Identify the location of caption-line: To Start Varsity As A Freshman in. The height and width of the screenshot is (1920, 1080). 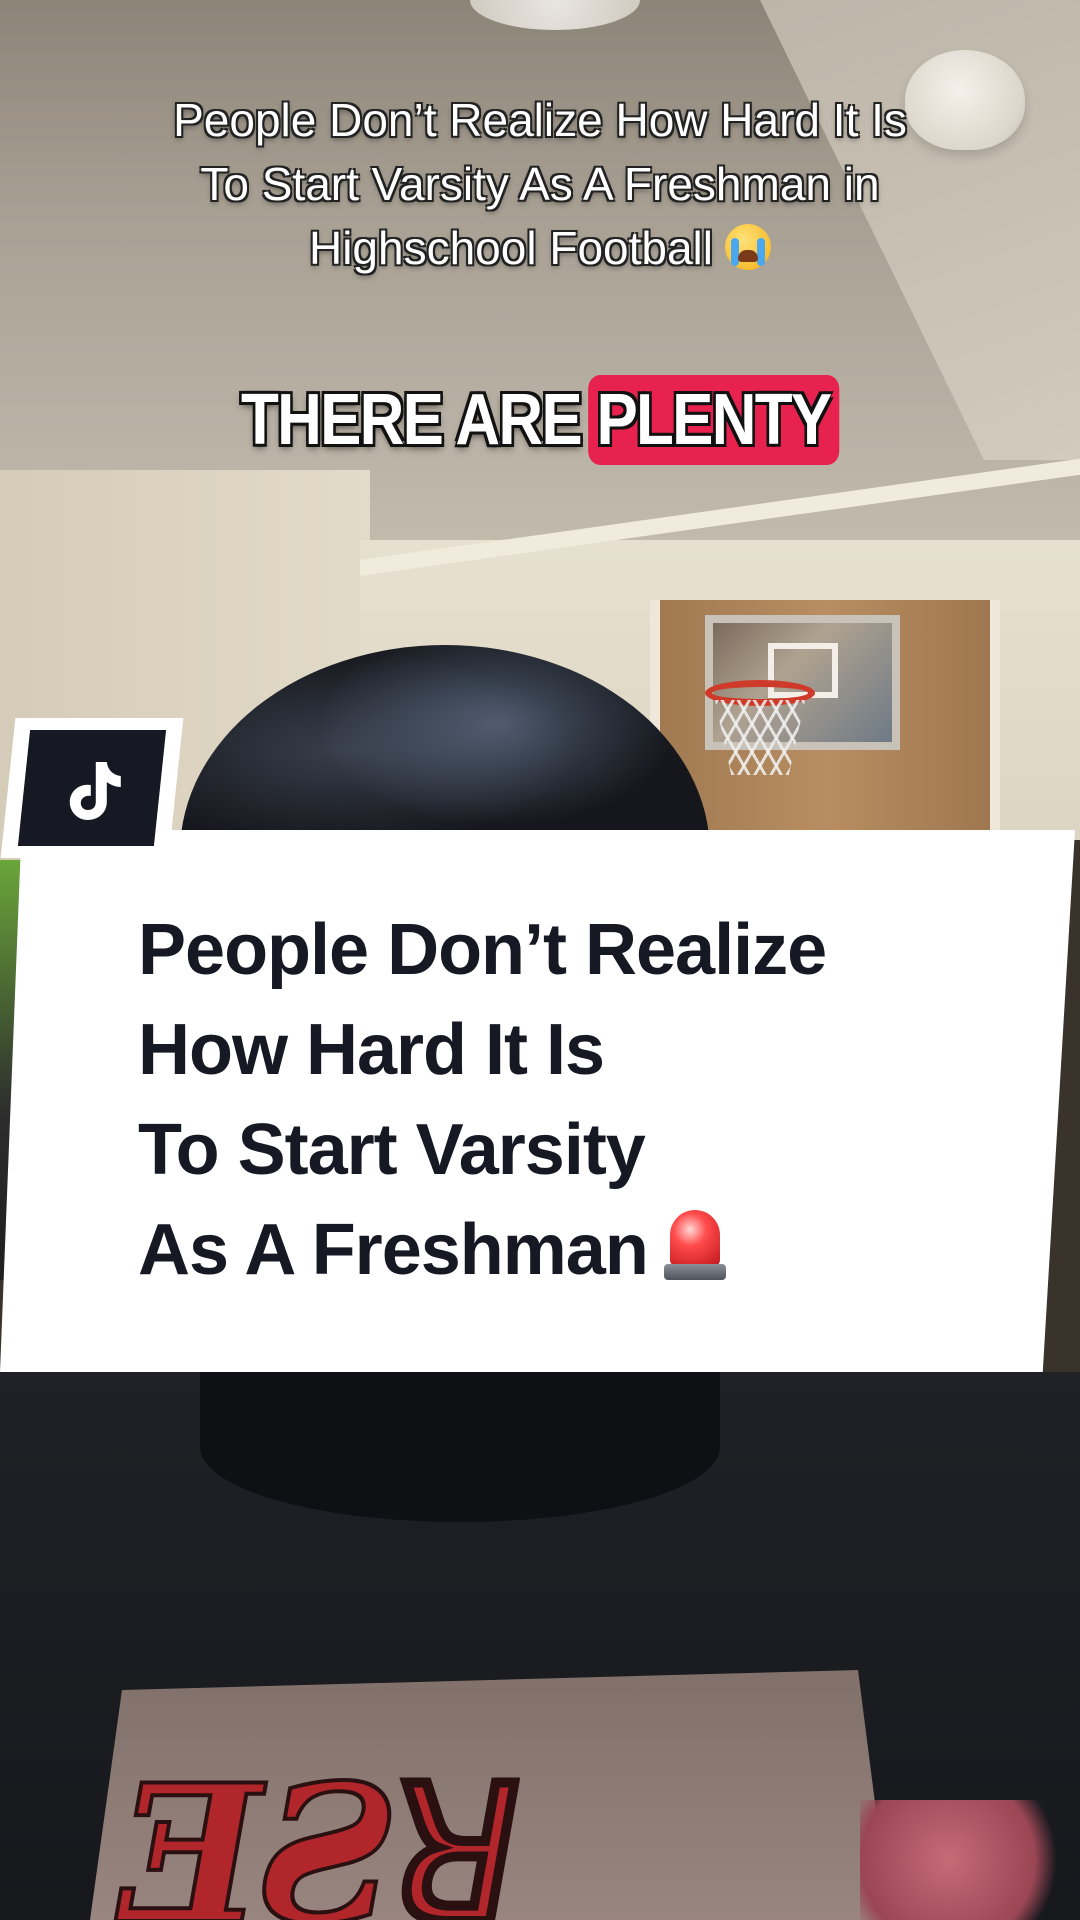
(540, 184).